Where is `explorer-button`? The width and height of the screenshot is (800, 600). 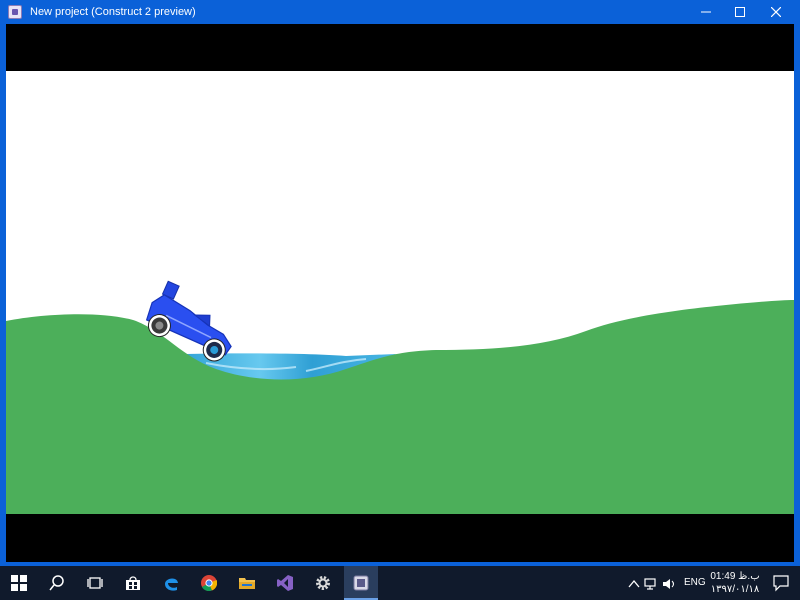 explorer-button is located at coordinates (247, 583).